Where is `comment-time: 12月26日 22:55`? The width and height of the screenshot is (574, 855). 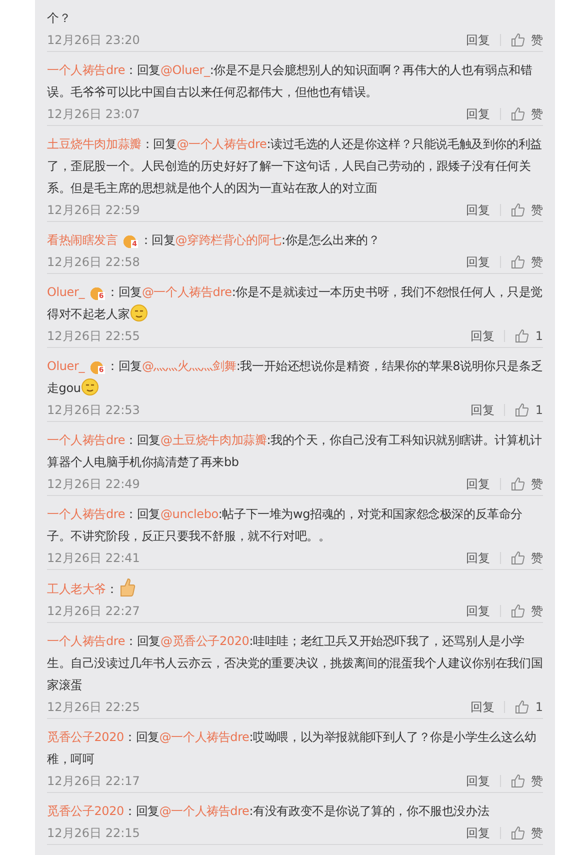
comment-time: 12月26日 22:55 is located at coordinates (94, 336).